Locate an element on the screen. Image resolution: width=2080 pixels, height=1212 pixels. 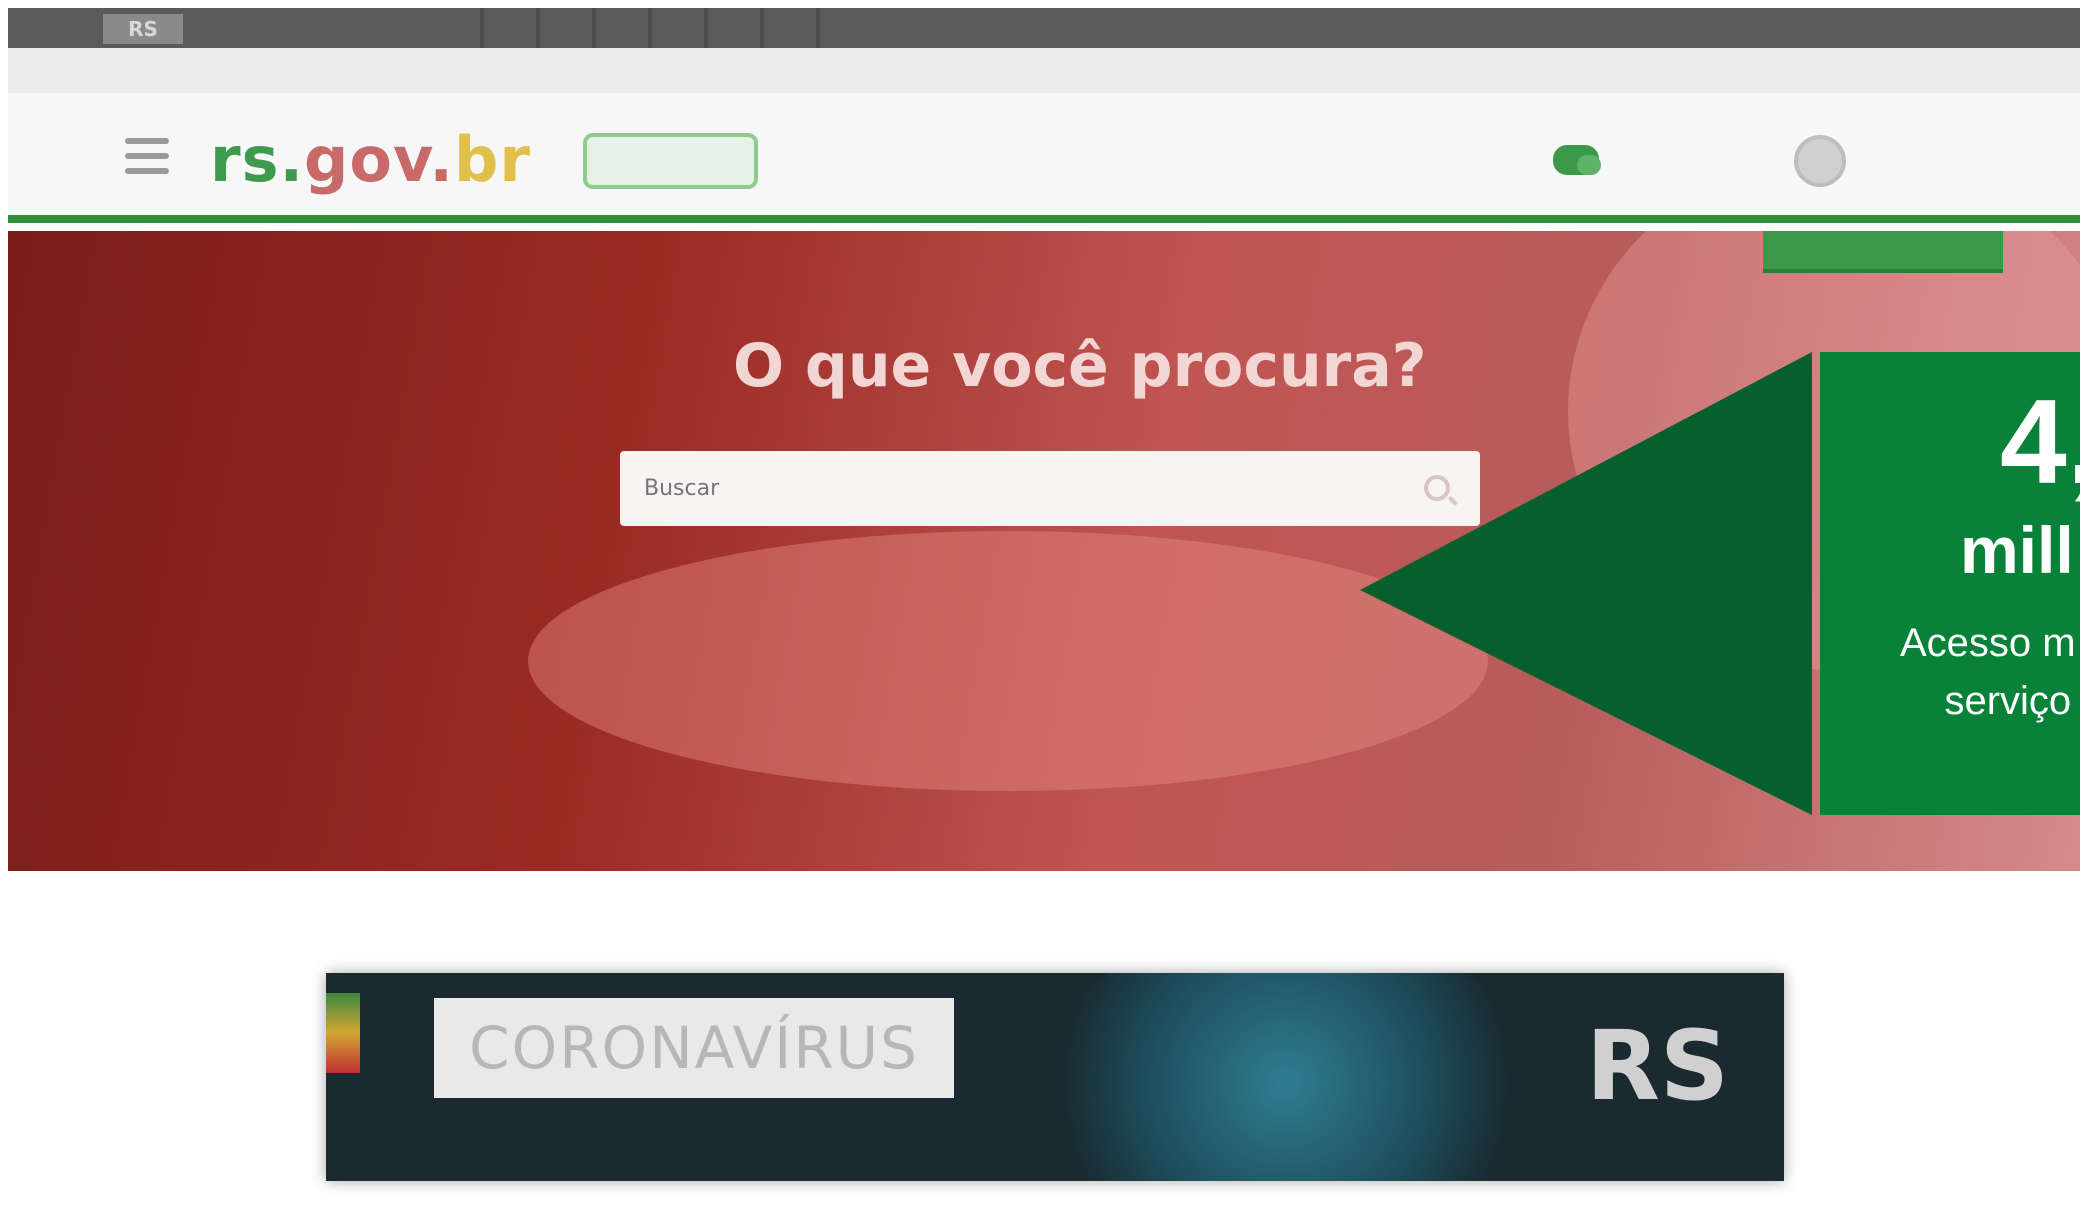
site-header: rs.gov.br is located at coordinates (1044, 158).